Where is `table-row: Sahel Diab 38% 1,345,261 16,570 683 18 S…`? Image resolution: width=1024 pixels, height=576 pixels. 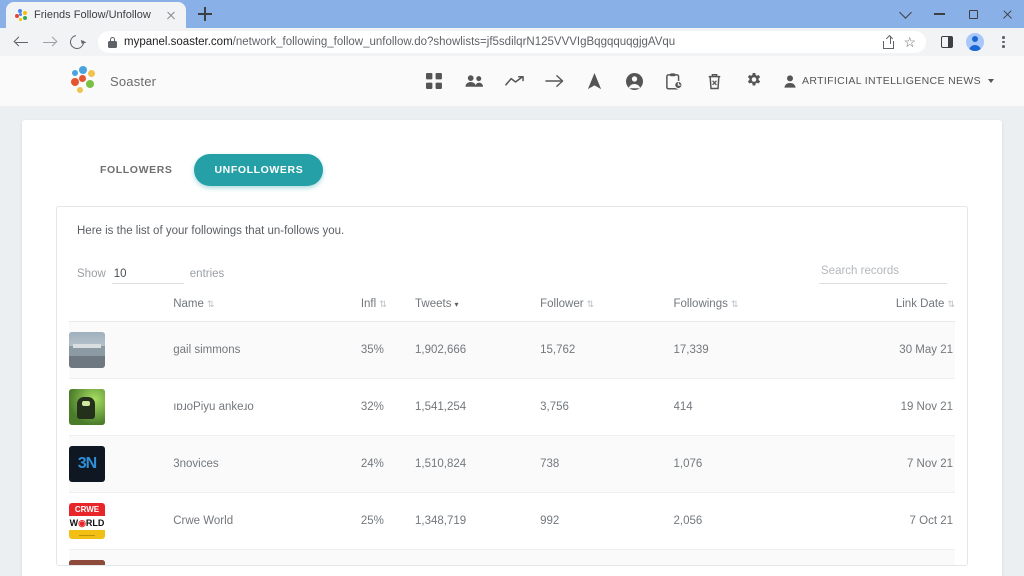 table-row: Sahel Diab 38% 1,345,261 16,570 683 18 S… is located at coordinates (512, 557).